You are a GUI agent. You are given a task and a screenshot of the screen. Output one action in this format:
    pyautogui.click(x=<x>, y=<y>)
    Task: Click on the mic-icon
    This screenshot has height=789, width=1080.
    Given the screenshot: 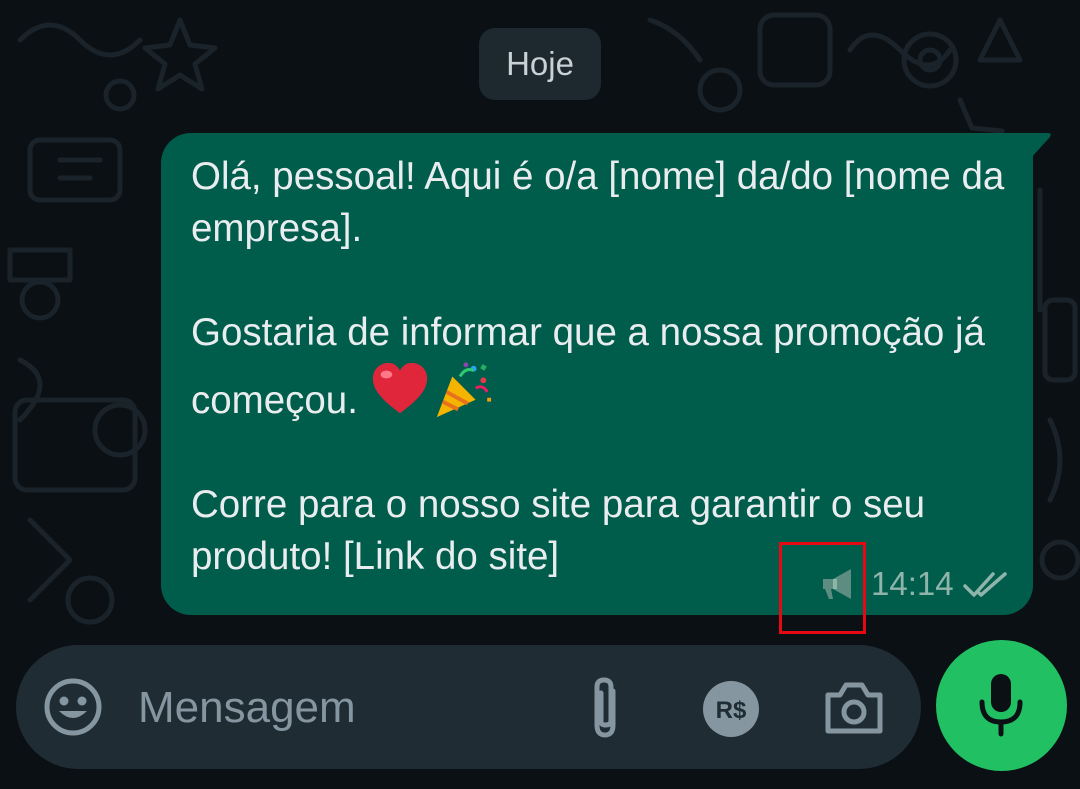 What is the action you would take?
    pyautogui.click(x=1001, y=705)
    